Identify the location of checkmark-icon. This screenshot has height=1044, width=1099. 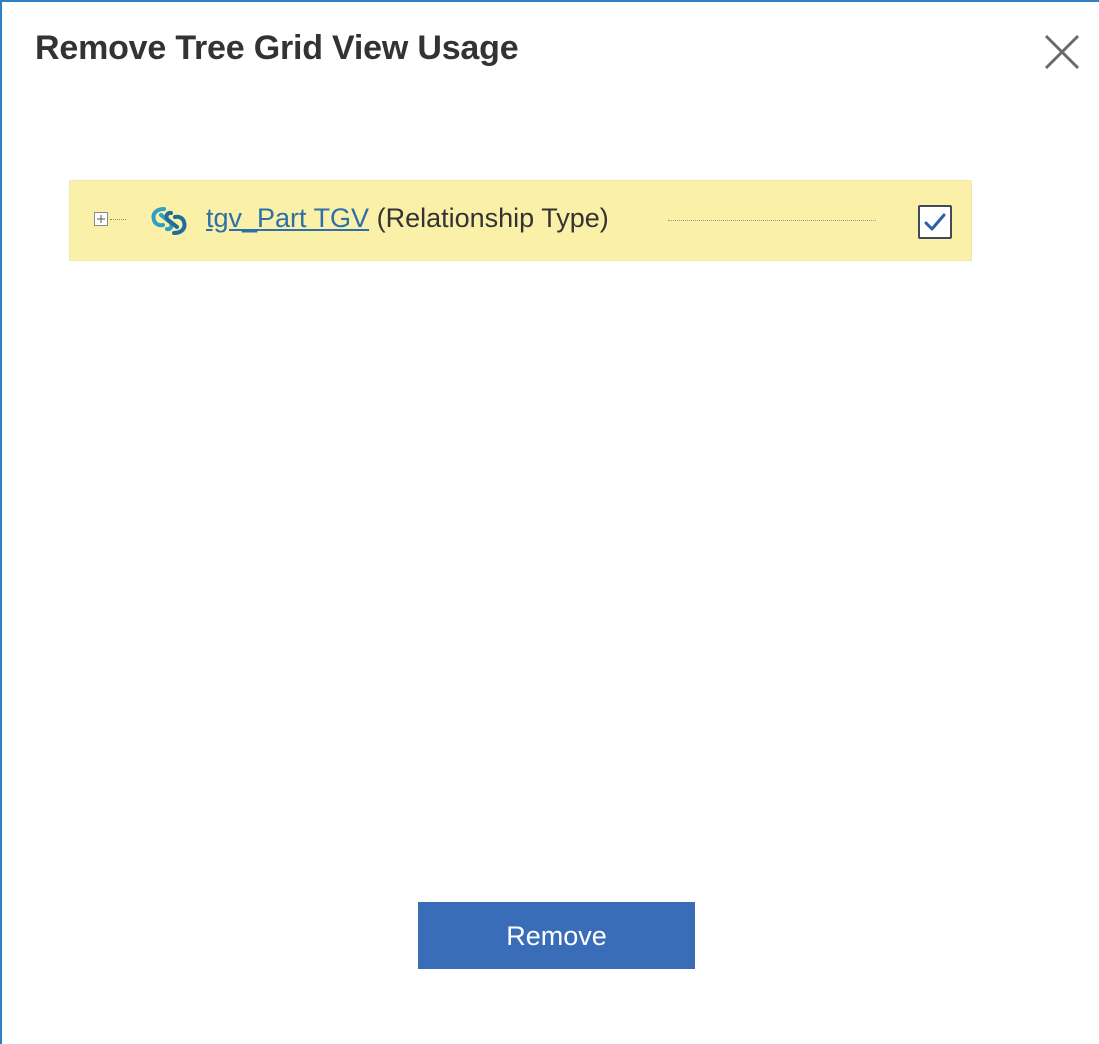
(935, 222).